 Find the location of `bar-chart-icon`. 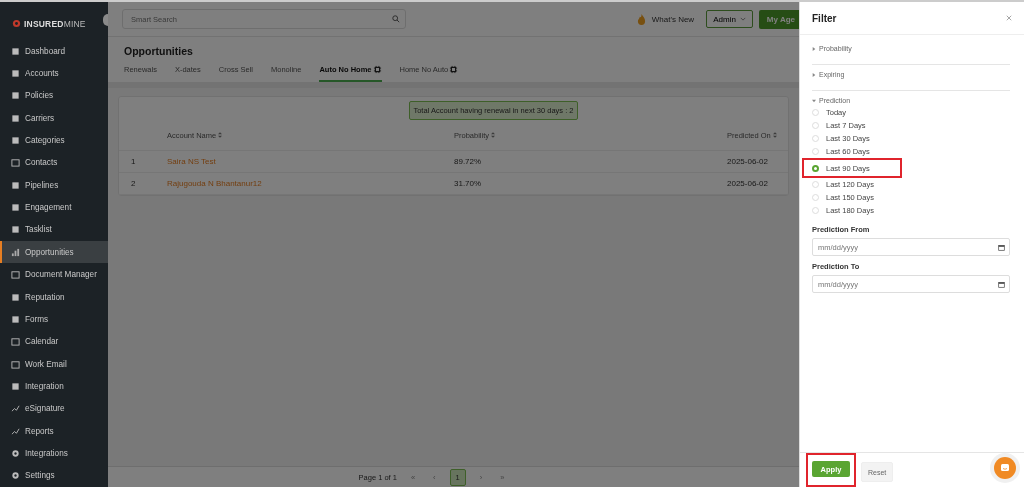

bar-chart-icon is located at coordinates (15, 252).